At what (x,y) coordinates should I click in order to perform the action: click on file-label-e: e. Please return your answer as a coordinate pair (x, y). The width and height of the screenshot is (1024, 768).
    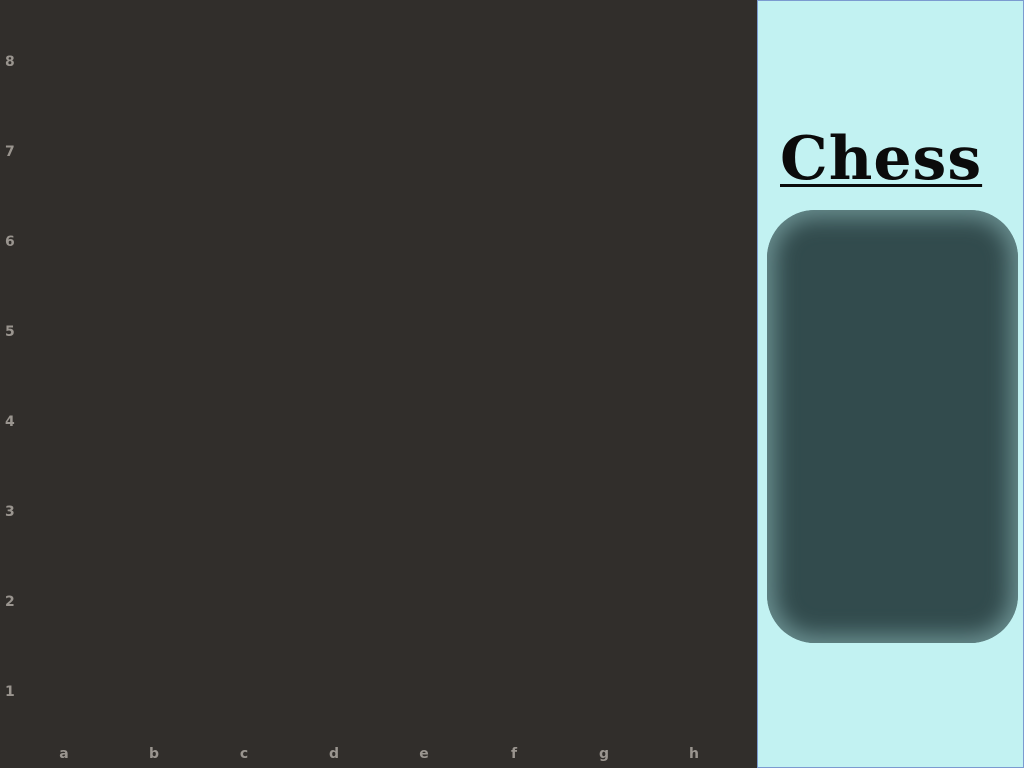
    Looking at the image, I should click on (424, 754).